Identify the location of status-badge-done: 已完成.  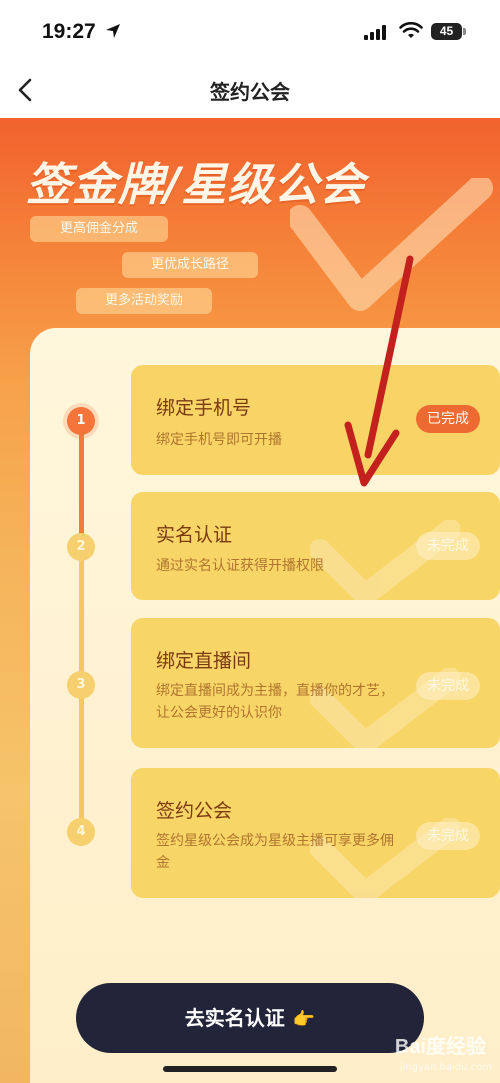
(448, 419).